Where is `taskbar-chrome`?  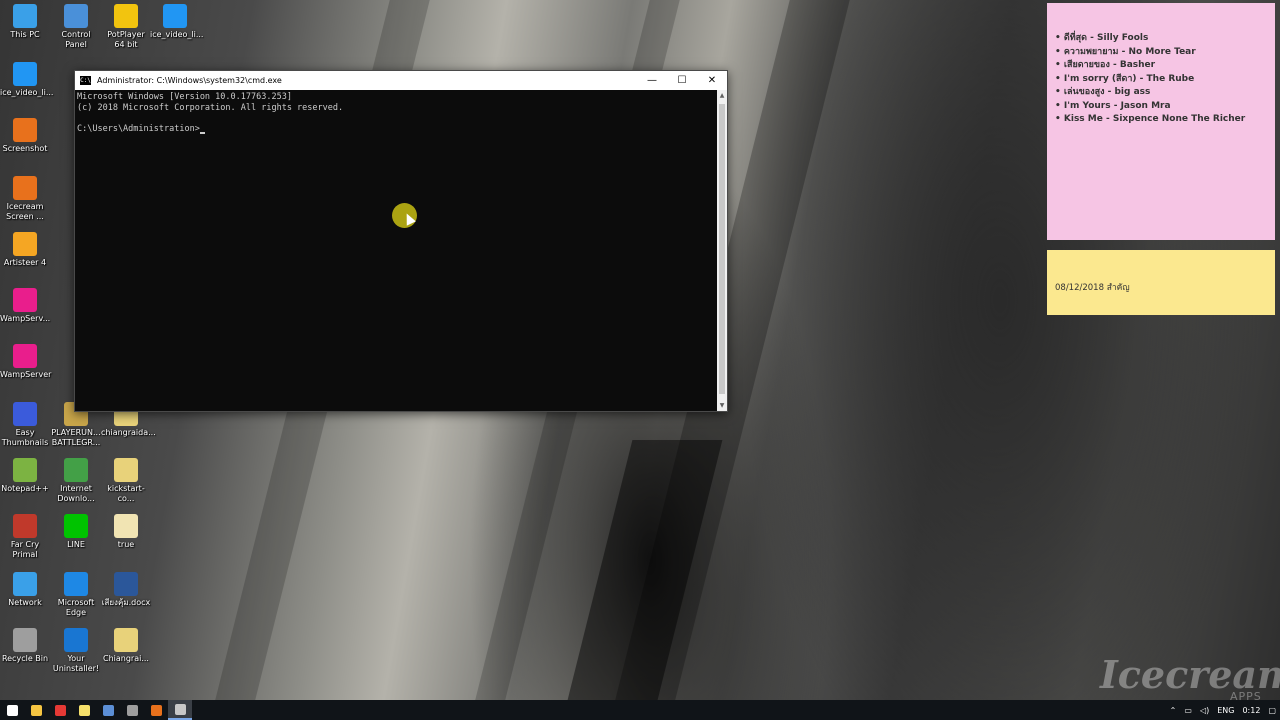
taskbar-chrome is located at coordinates (60, 710).